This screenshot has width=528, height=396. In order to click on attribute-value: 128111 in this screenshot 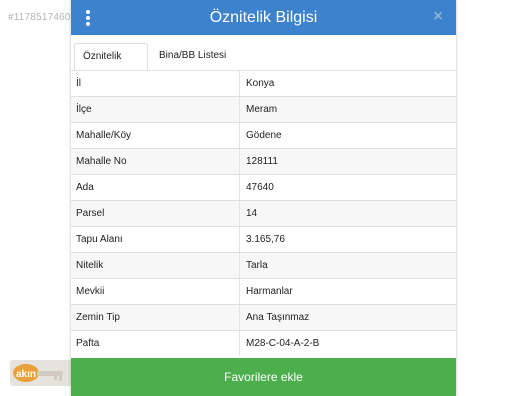, I will do `click(262, 161)`.